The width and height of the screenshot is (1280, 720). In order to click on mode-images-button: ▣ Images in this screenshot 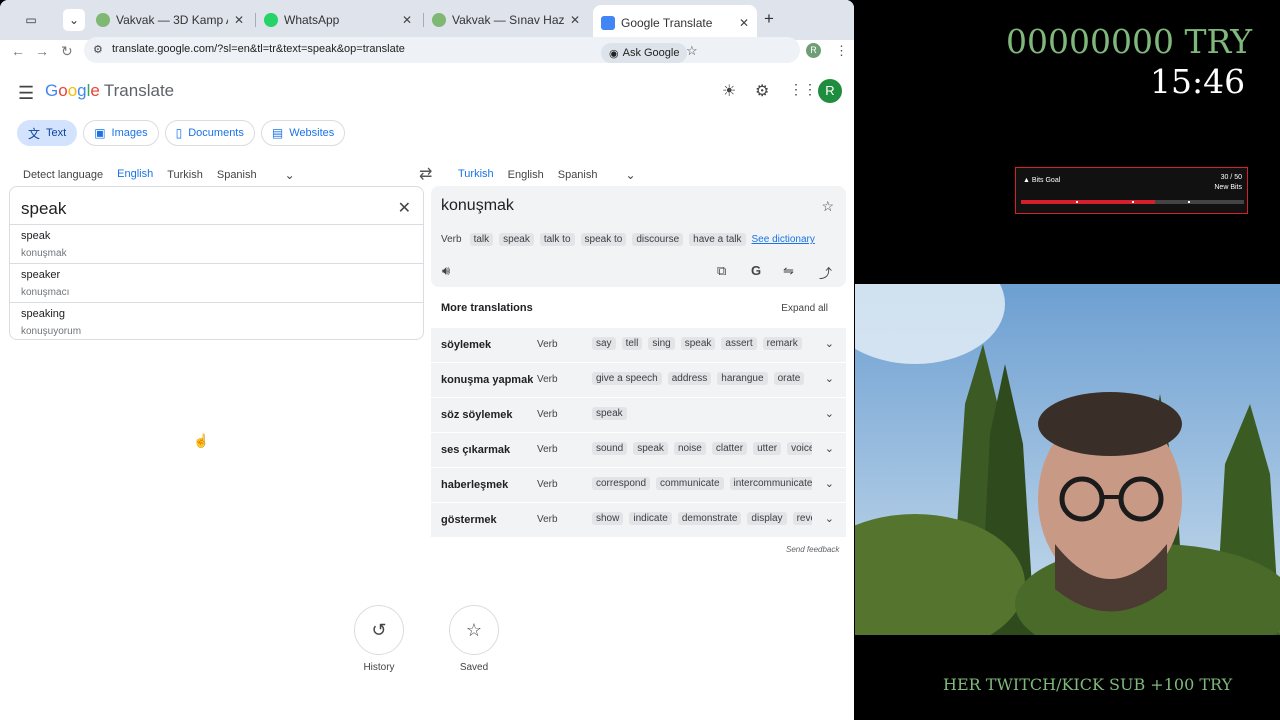, I will do `click(121, 133)`.